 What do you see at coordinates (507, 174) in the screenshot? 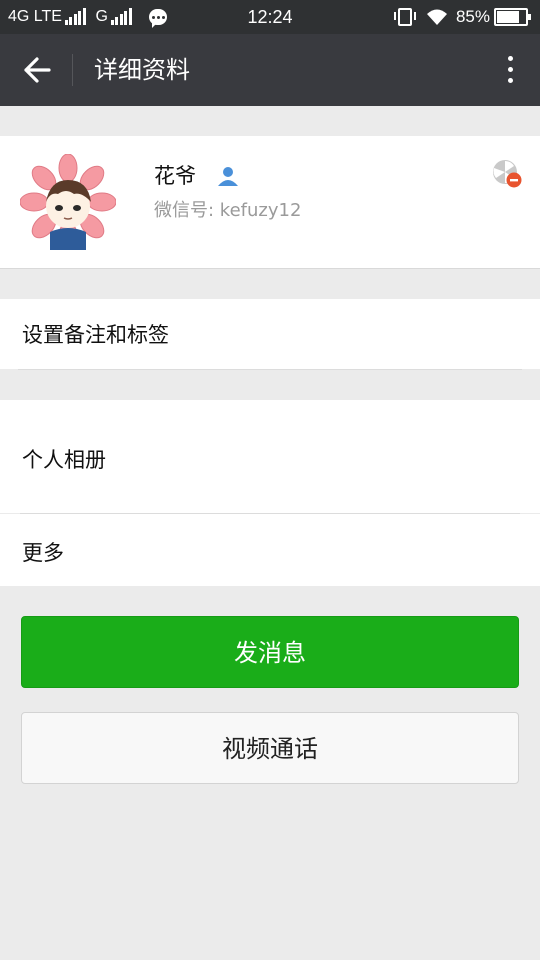
I see `moments-blocked-icon` at bounding box center [507, 174].